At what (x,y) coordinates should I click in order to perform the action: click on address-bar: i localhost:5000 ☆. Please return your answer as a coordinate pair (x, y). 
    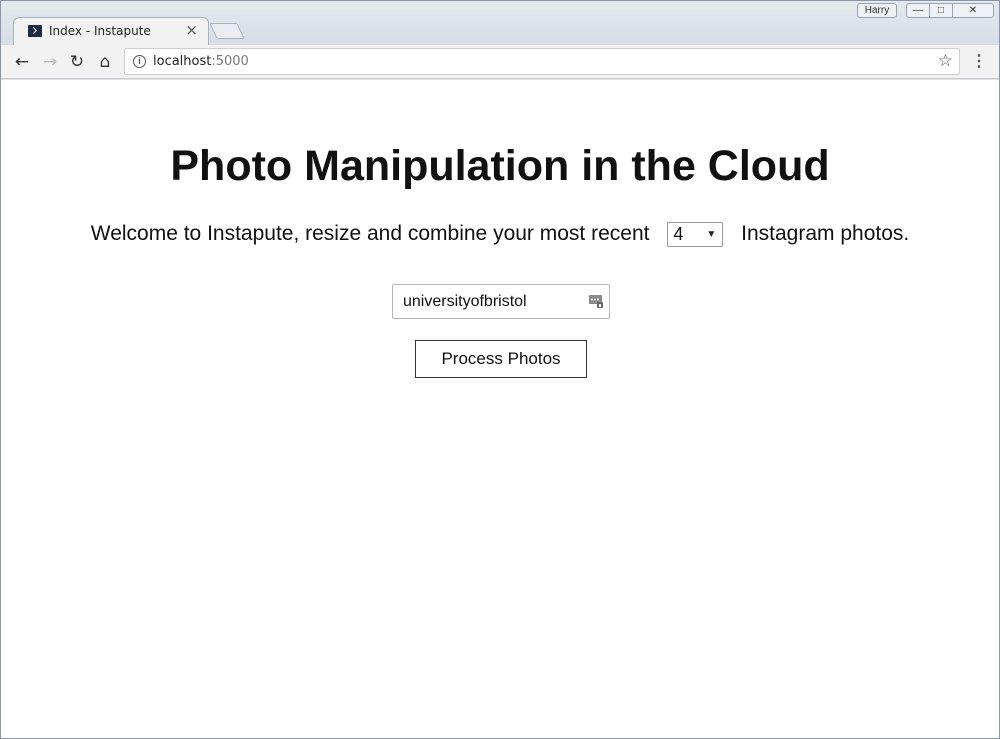
    Looking at the image, I should click on (542, 61).